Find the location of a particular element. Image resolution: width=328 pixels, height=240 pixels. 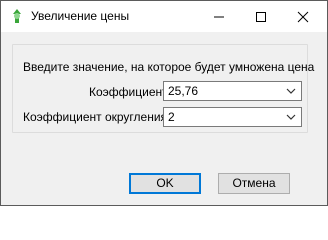

cancel-button: Отмена is located at coordinates (254, 183).